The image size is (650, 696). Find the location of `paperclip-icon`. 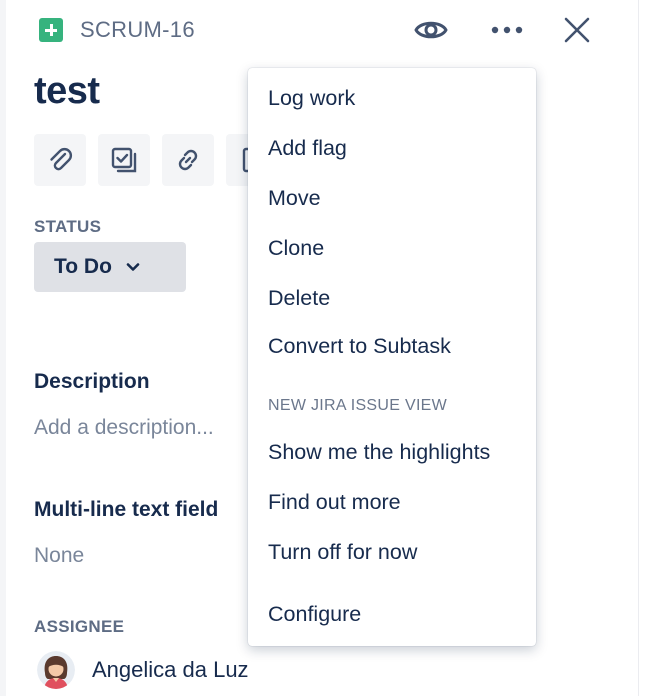

paperclip-icon is located at coordinates (61, 159).